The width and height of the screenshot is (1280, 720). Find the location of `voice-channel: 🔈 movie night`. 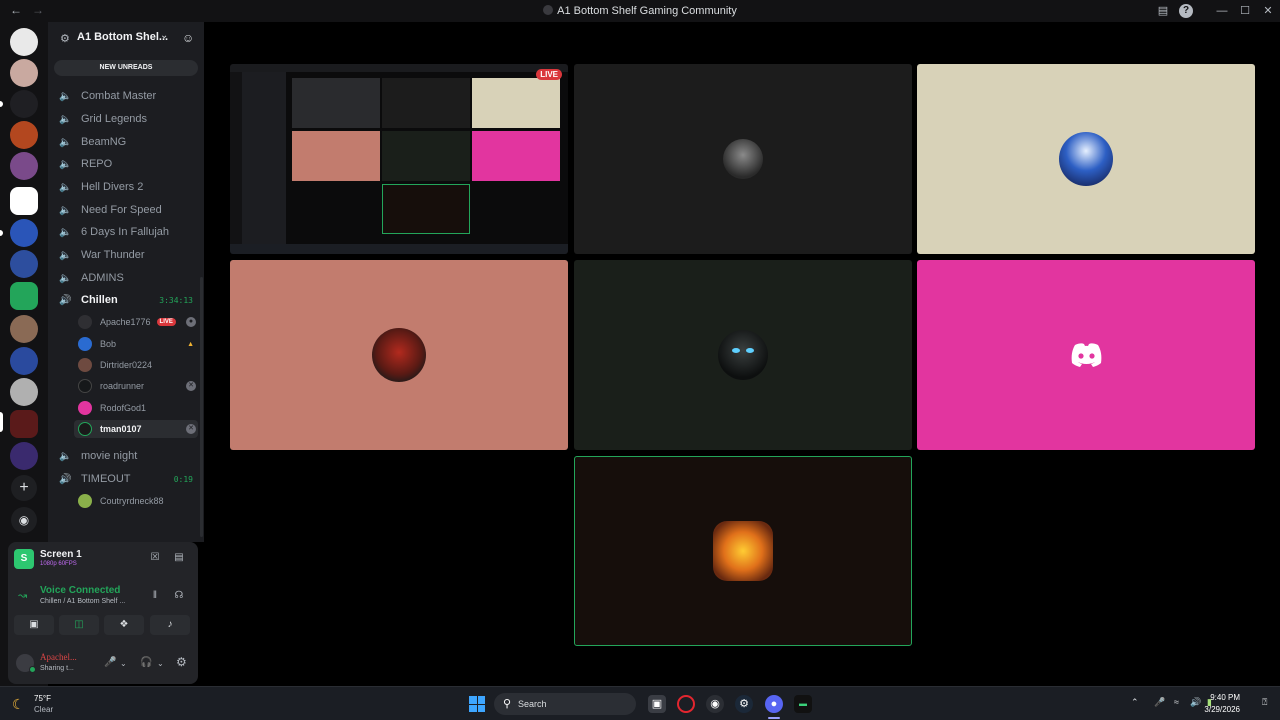

voice-channel: 🔈 movie night is located at coordinates (126, 456).